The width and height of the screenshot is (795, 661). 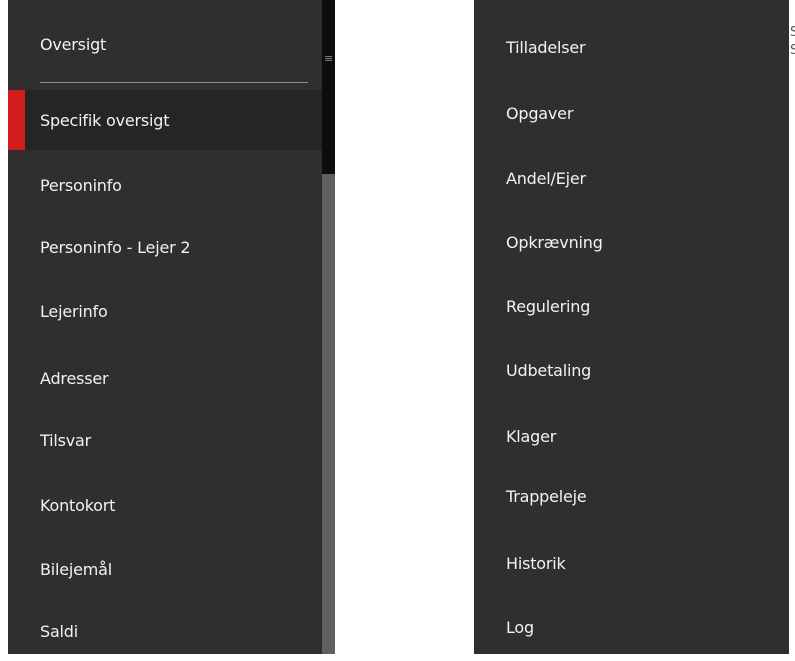 I want to click on menu-item-label: Tilsvar, so click(x=65, y=440).